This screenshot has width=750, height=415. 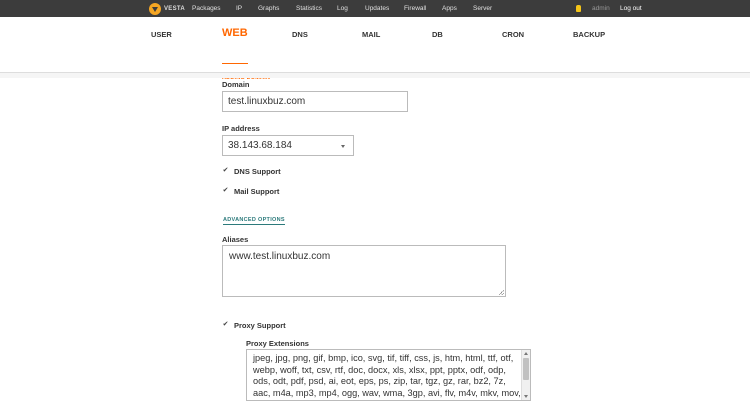 I want to click on aliases-textarea: www.test.linuxbuz.com, so click(x=364, y=271).